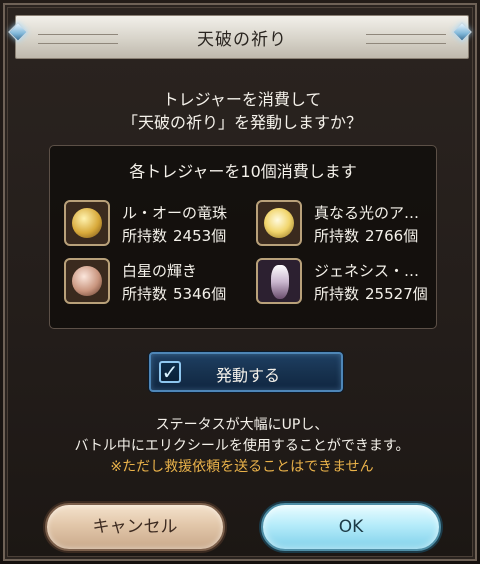  What do you see at coordinates (243, 171) in the screenshot?
I see `treasure-panel-heading: 各トレジャーを10個消費します` at bounding box center [243, 171].